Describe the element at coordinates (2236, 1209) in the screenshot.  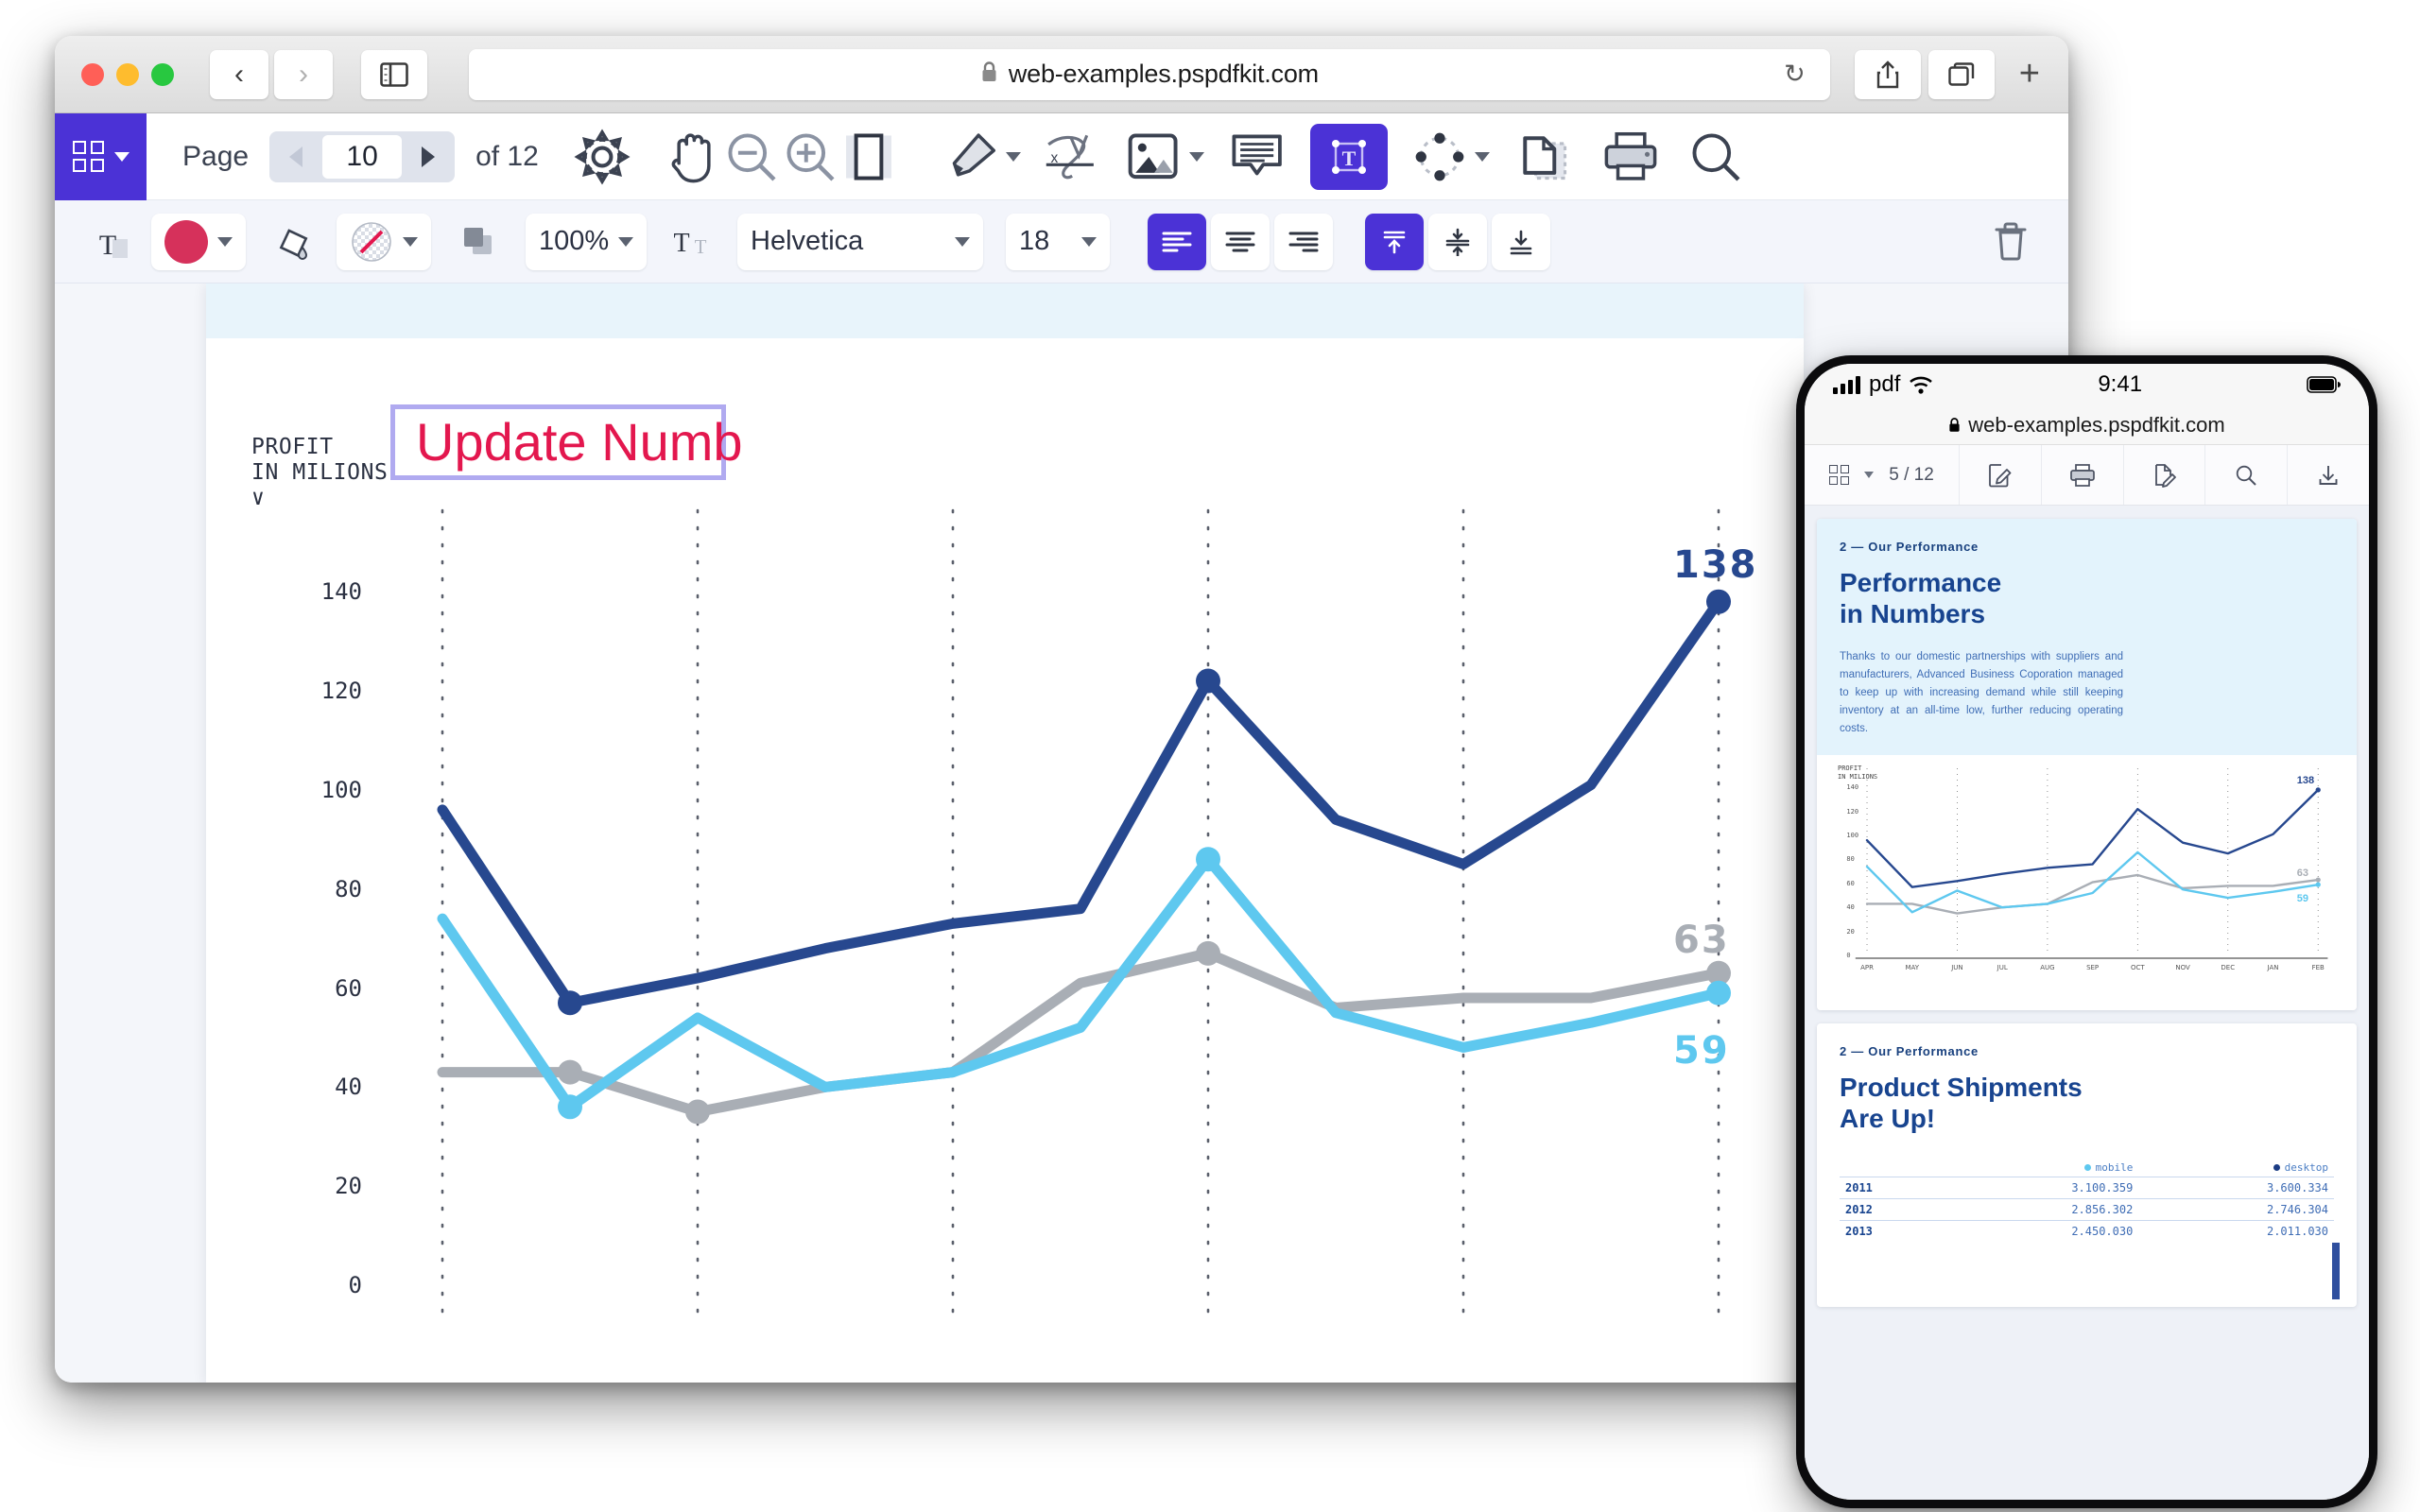
I see `table-cell: 2.746.304` at that location.